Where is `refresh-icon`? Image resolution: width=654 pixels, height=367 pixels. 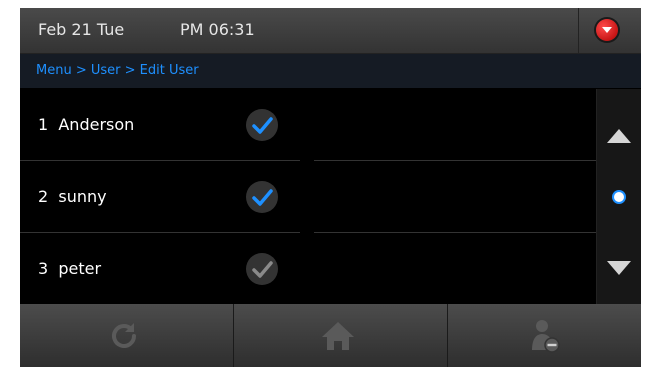
refresh-icon is located at coordinates (123, 335).